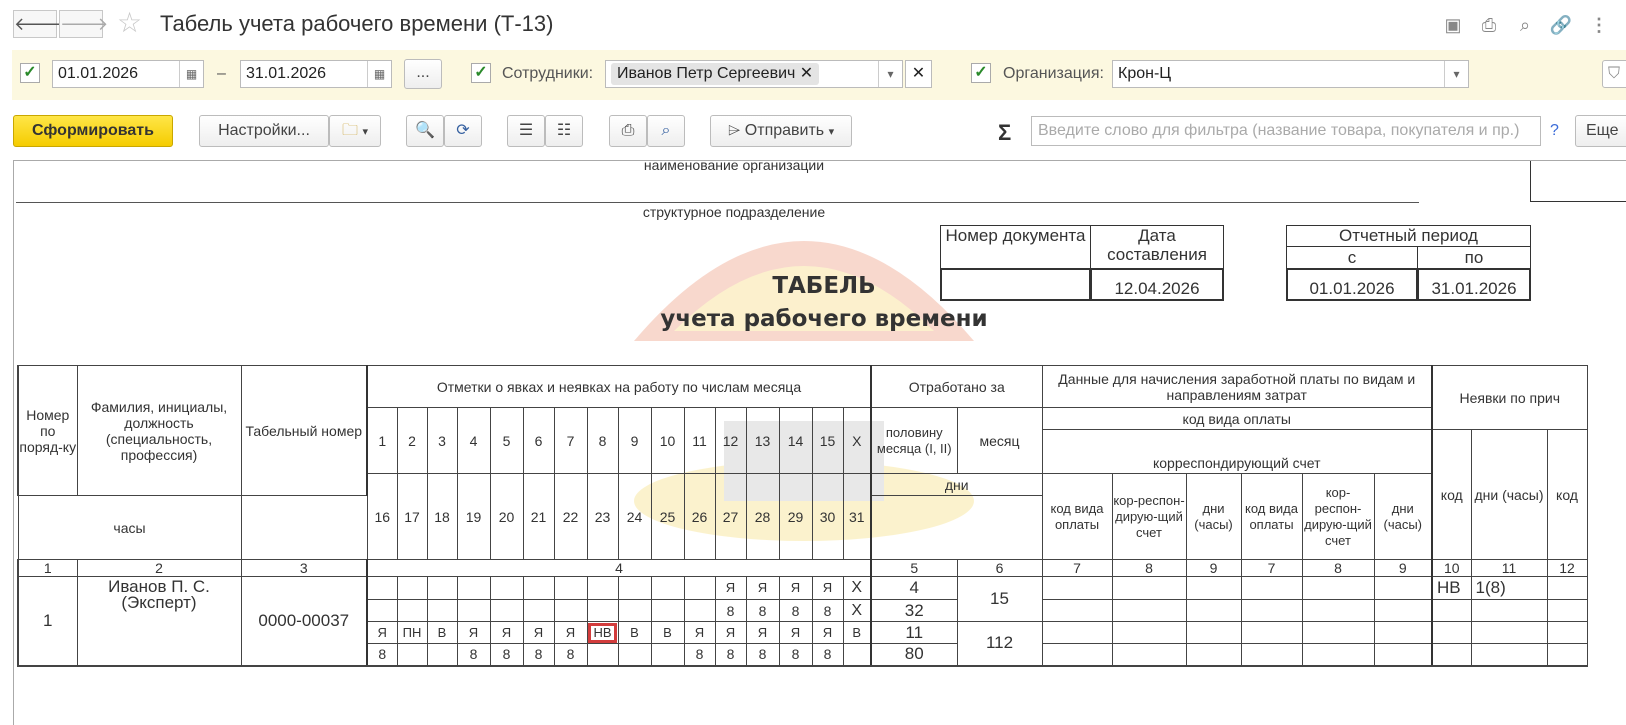 The image size is (1626, 725). I want to click on period-from-header: с, so click(1352, 257).